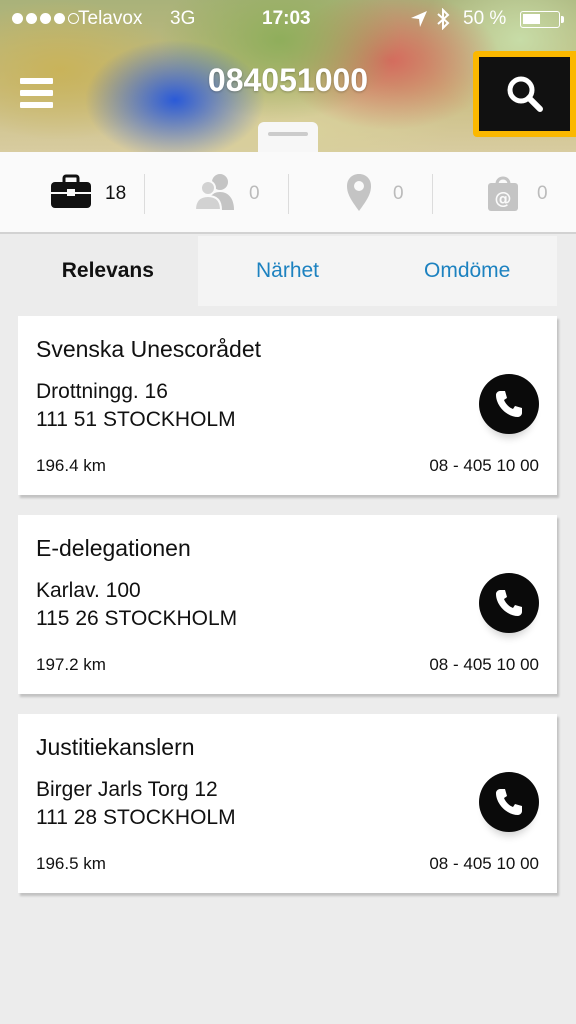  What do you see at coordinates (71, 863) in the screenshot?
I see `result-distance: 196.5 km` at bounding box center [71, 863].